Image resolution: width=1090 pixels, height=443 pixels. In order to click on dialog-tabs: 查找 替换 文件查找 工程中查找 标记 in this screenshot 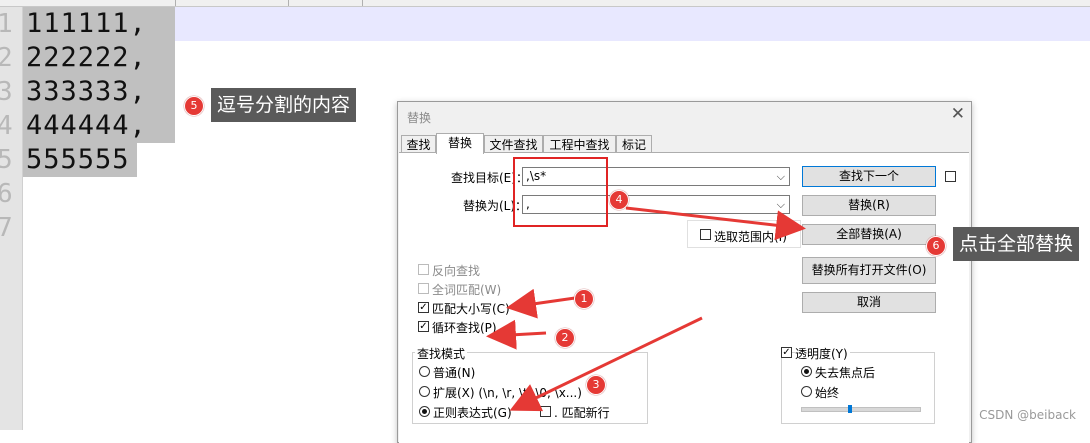, I will do `click(684, 143)`.